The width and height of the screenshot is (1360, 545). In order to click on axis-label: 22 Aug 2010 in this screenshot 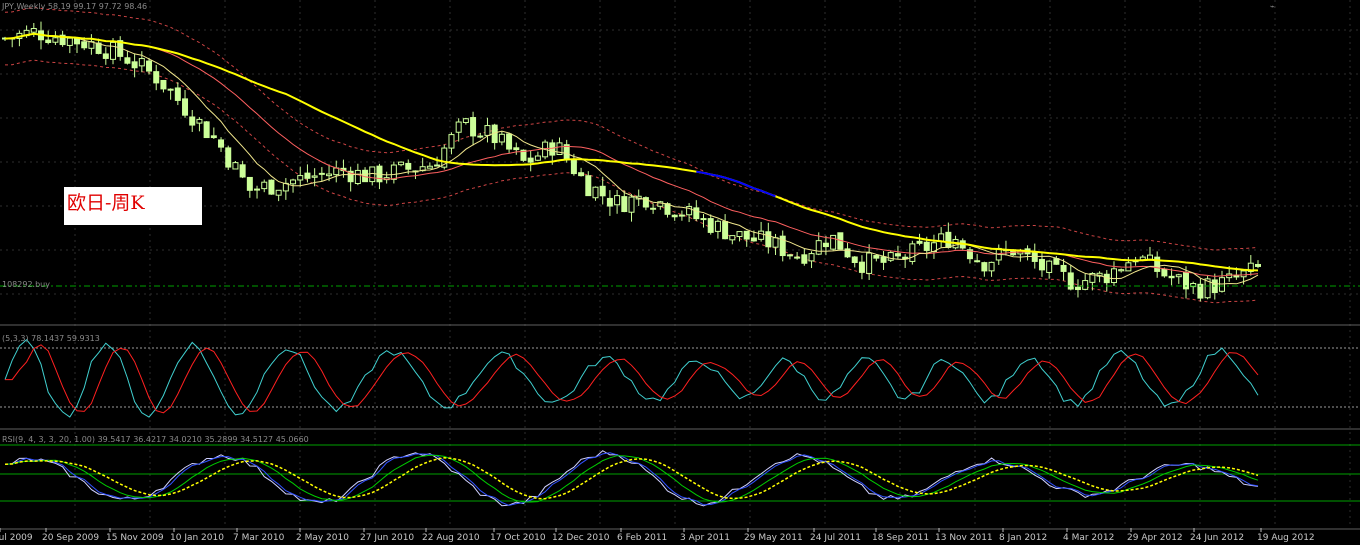, I will do `click(451, 538)`.